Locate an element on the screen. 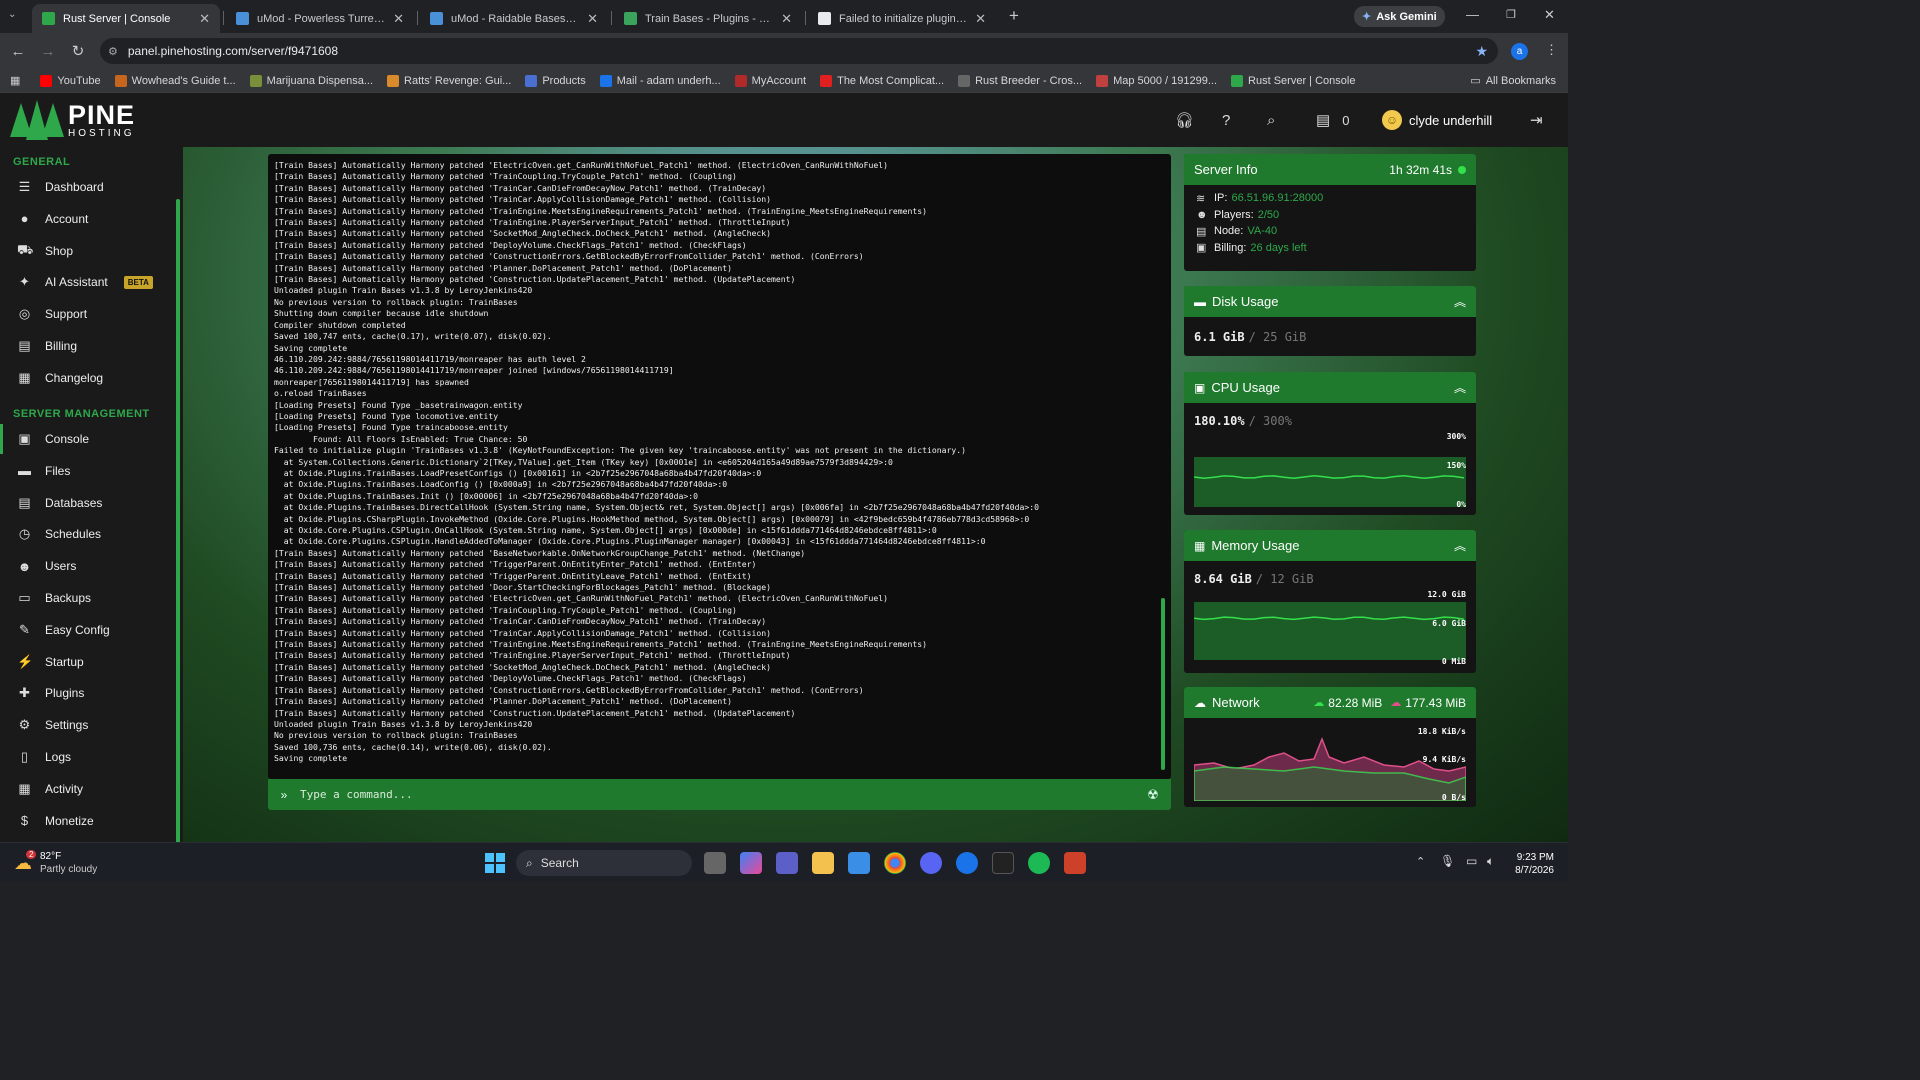 The image size is (1920, 1080). app-icon is located at coordinates (967, 863).